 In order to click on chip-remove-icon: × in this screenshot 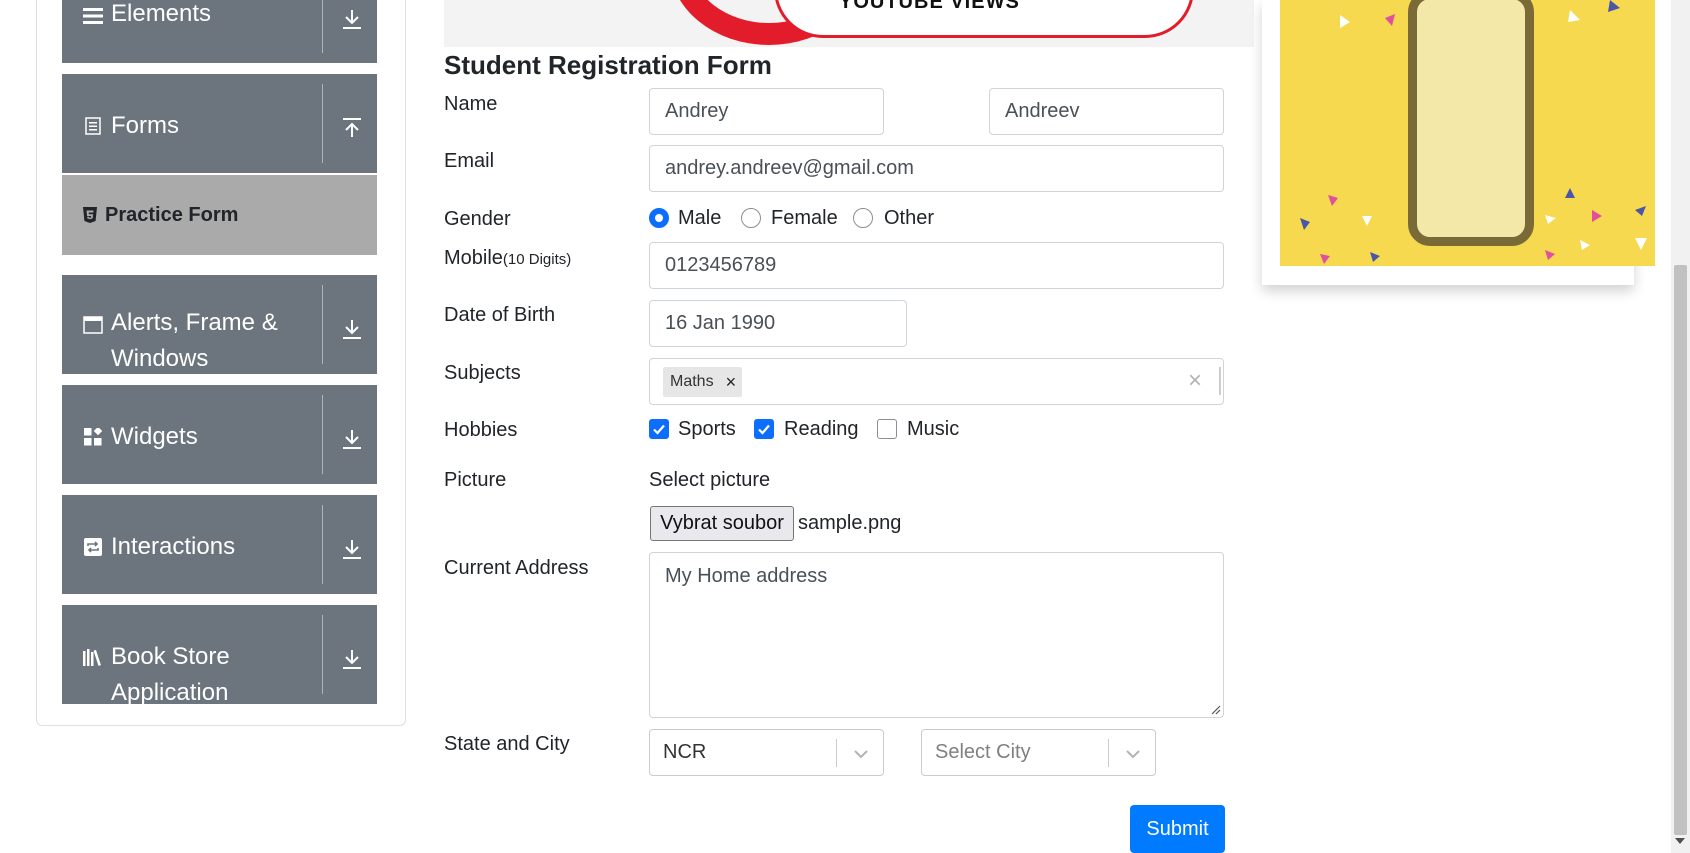, I will do `click(731, 382)`.